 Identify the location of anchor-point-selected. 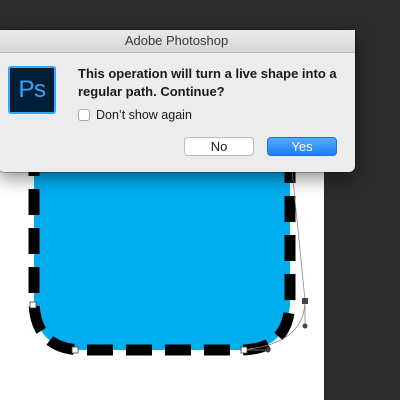
(305, 301).